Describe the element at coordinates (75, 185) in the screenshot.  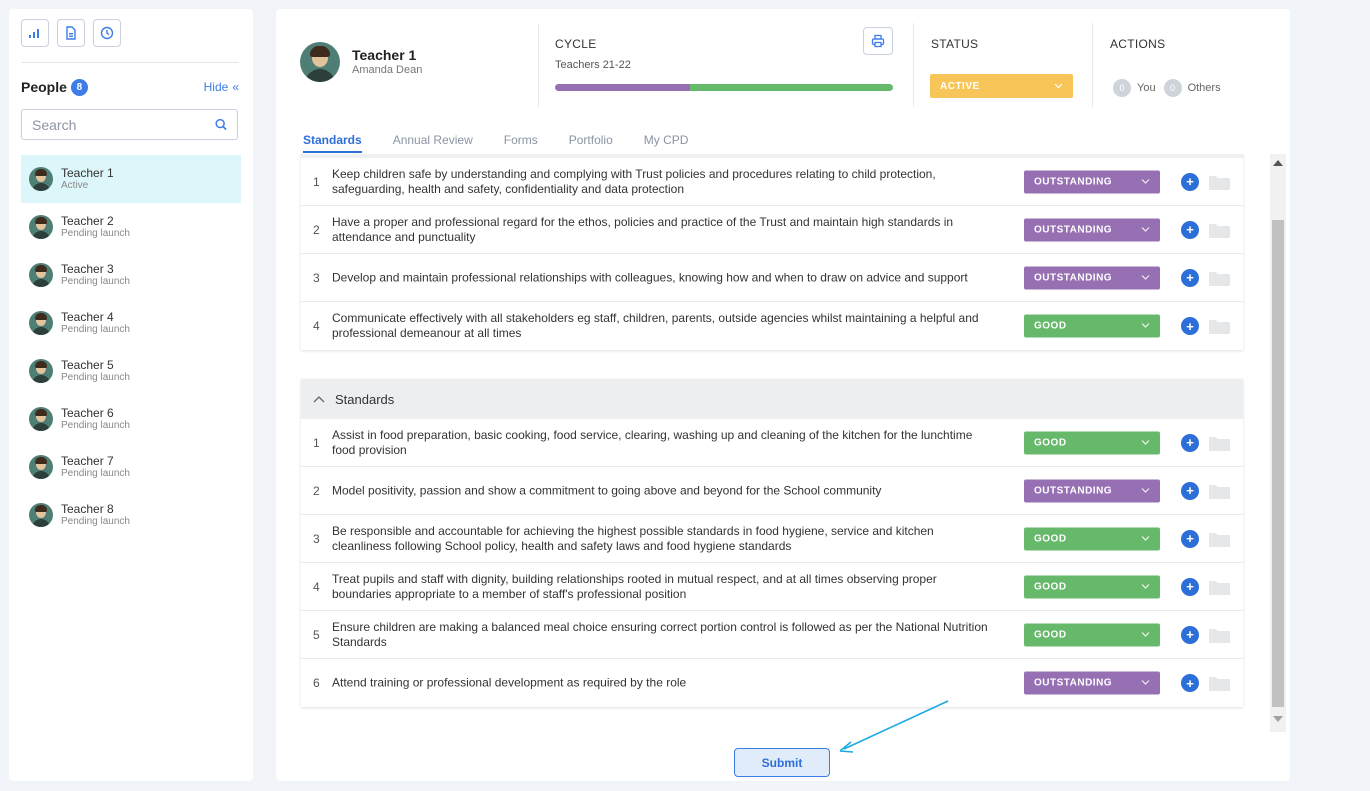
I see `person-status: Active` at that location.